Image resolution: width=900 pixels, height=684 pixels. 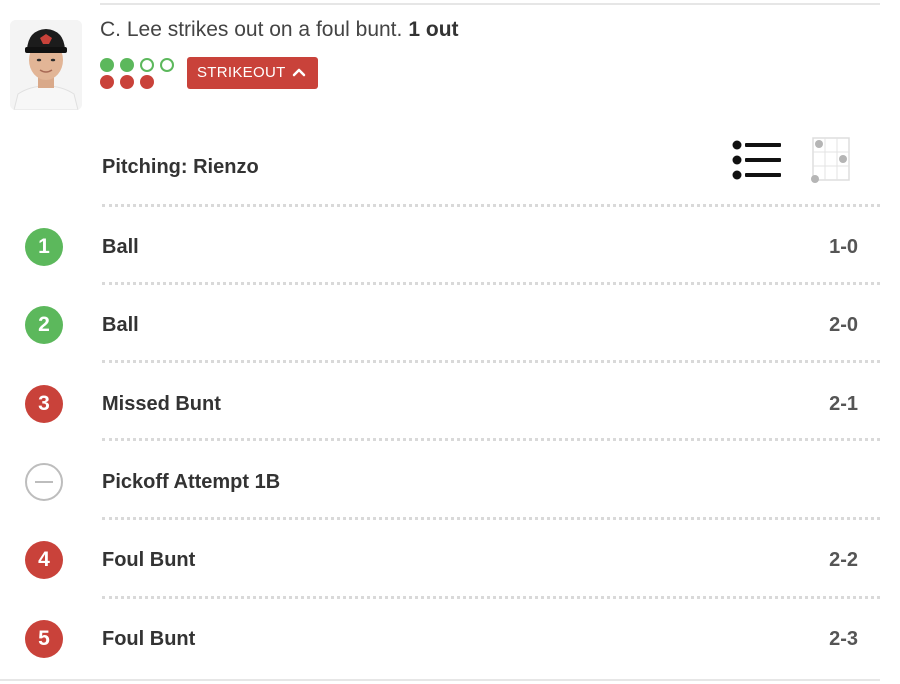 I want to click on pitch-count: 2-1, so click(x=843, y=404).